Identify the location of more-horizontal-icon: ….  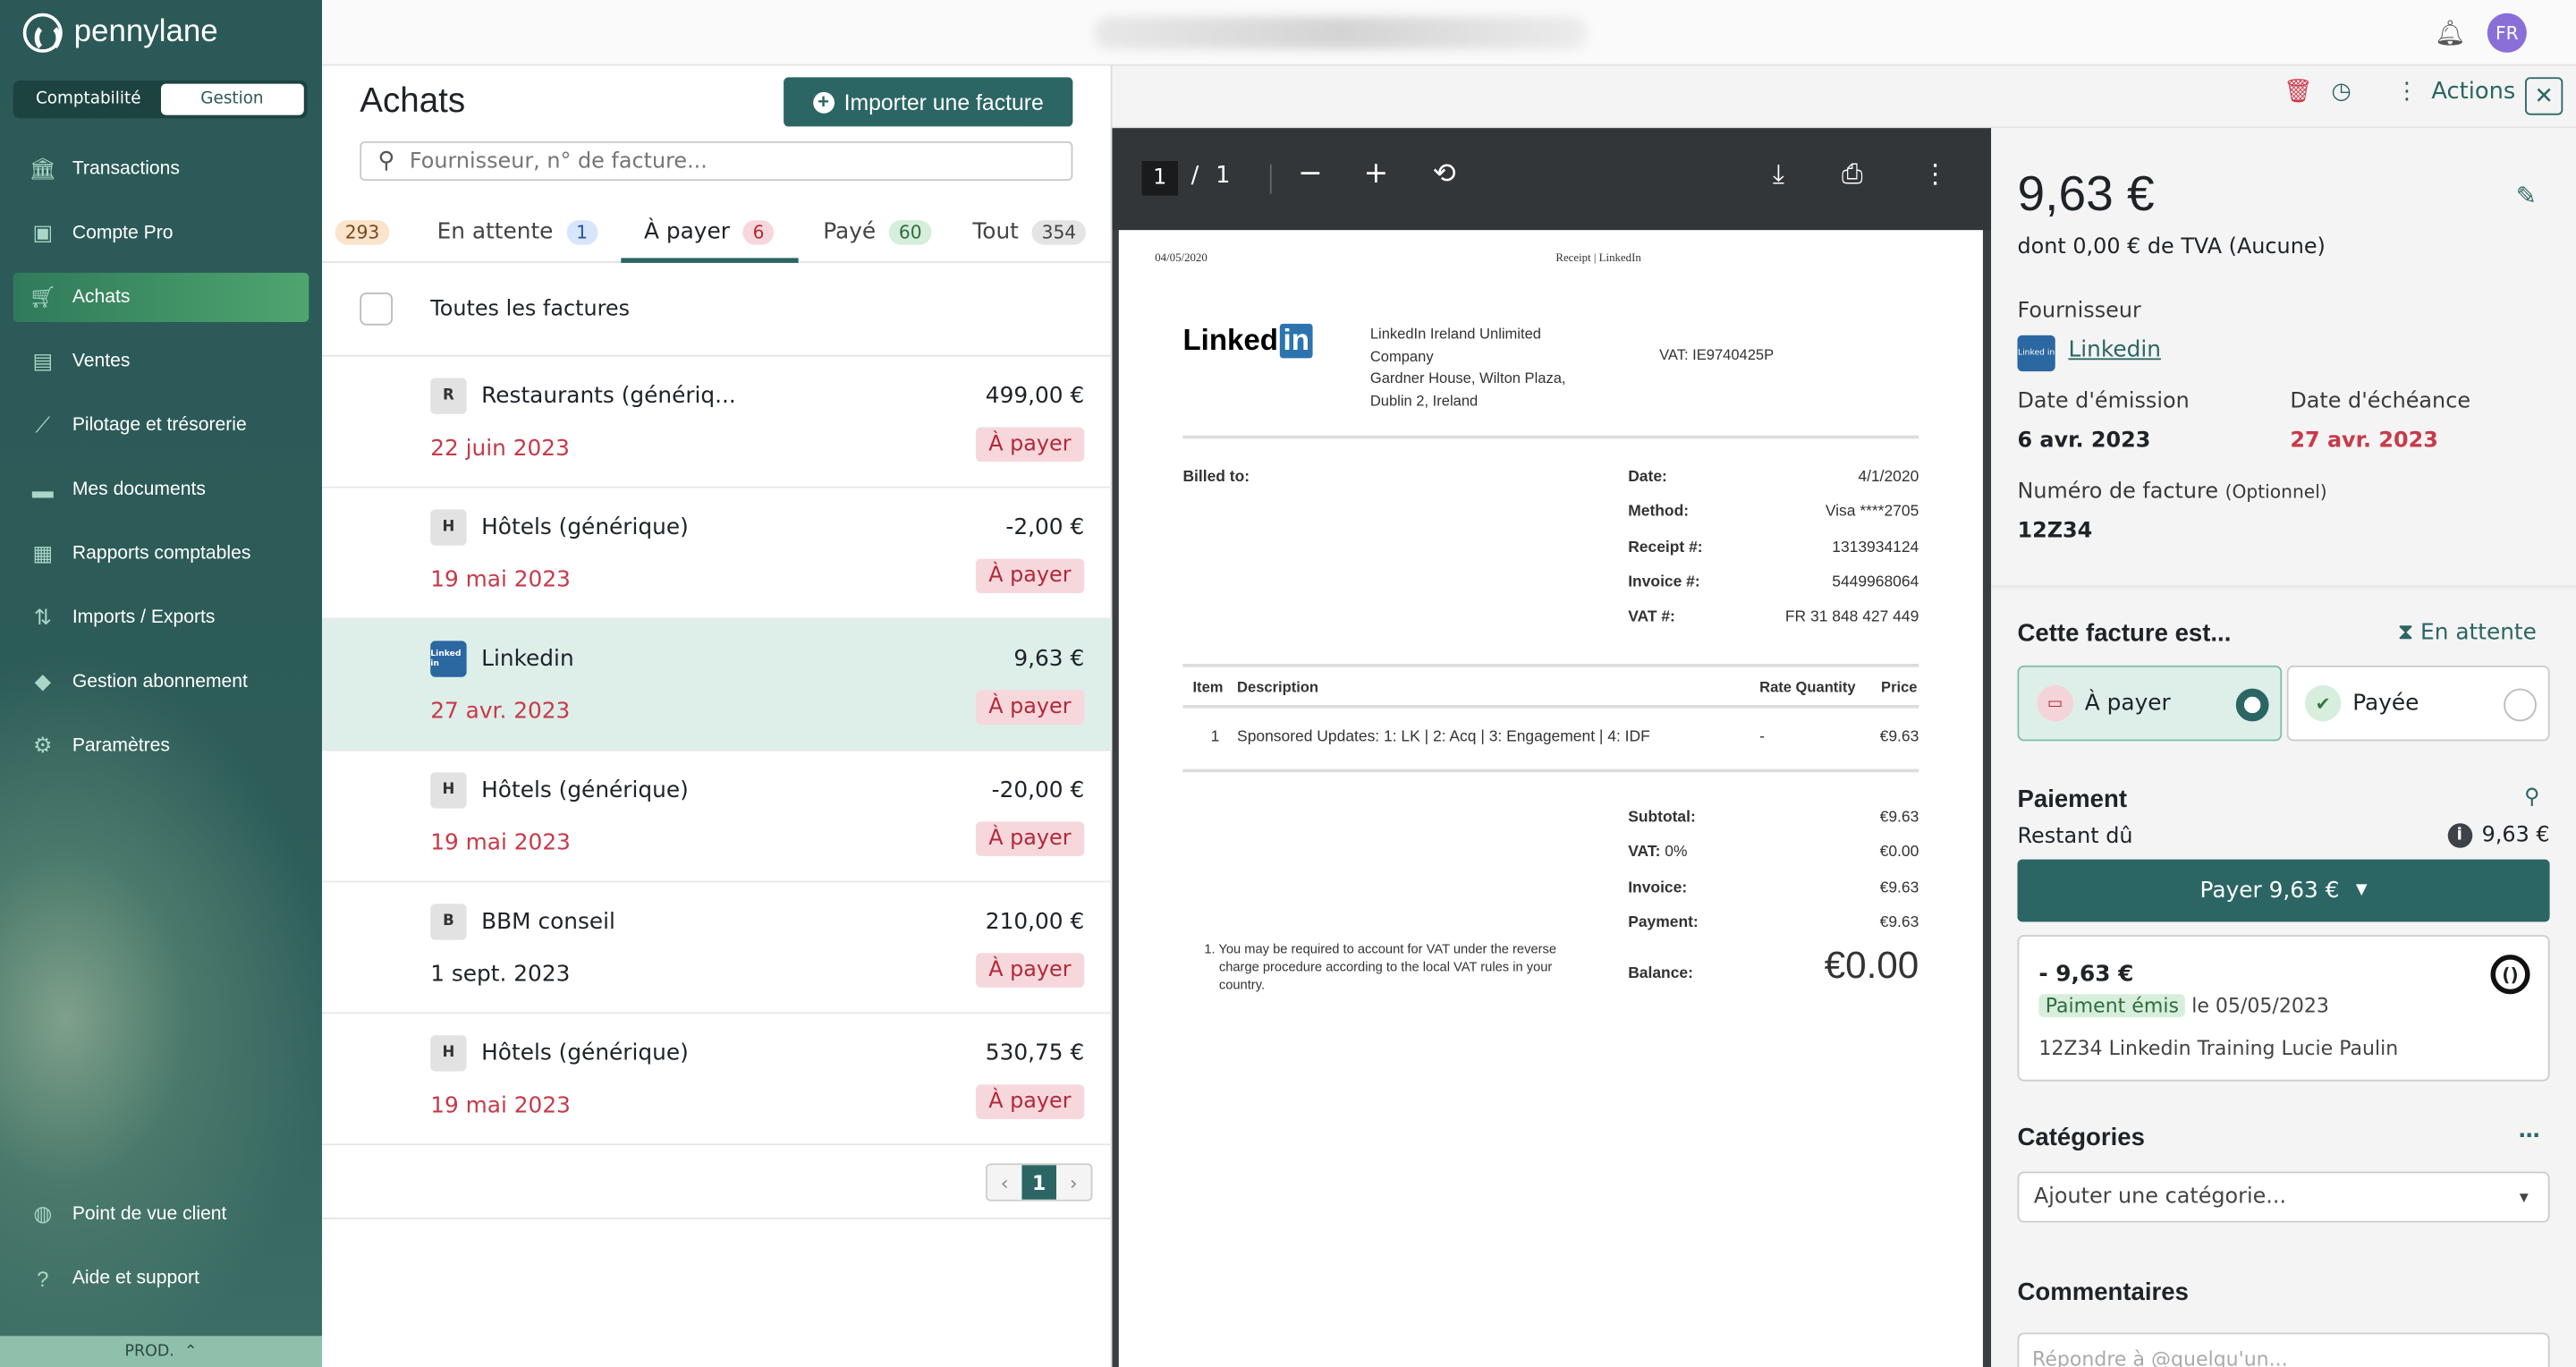
(2529, 1132).